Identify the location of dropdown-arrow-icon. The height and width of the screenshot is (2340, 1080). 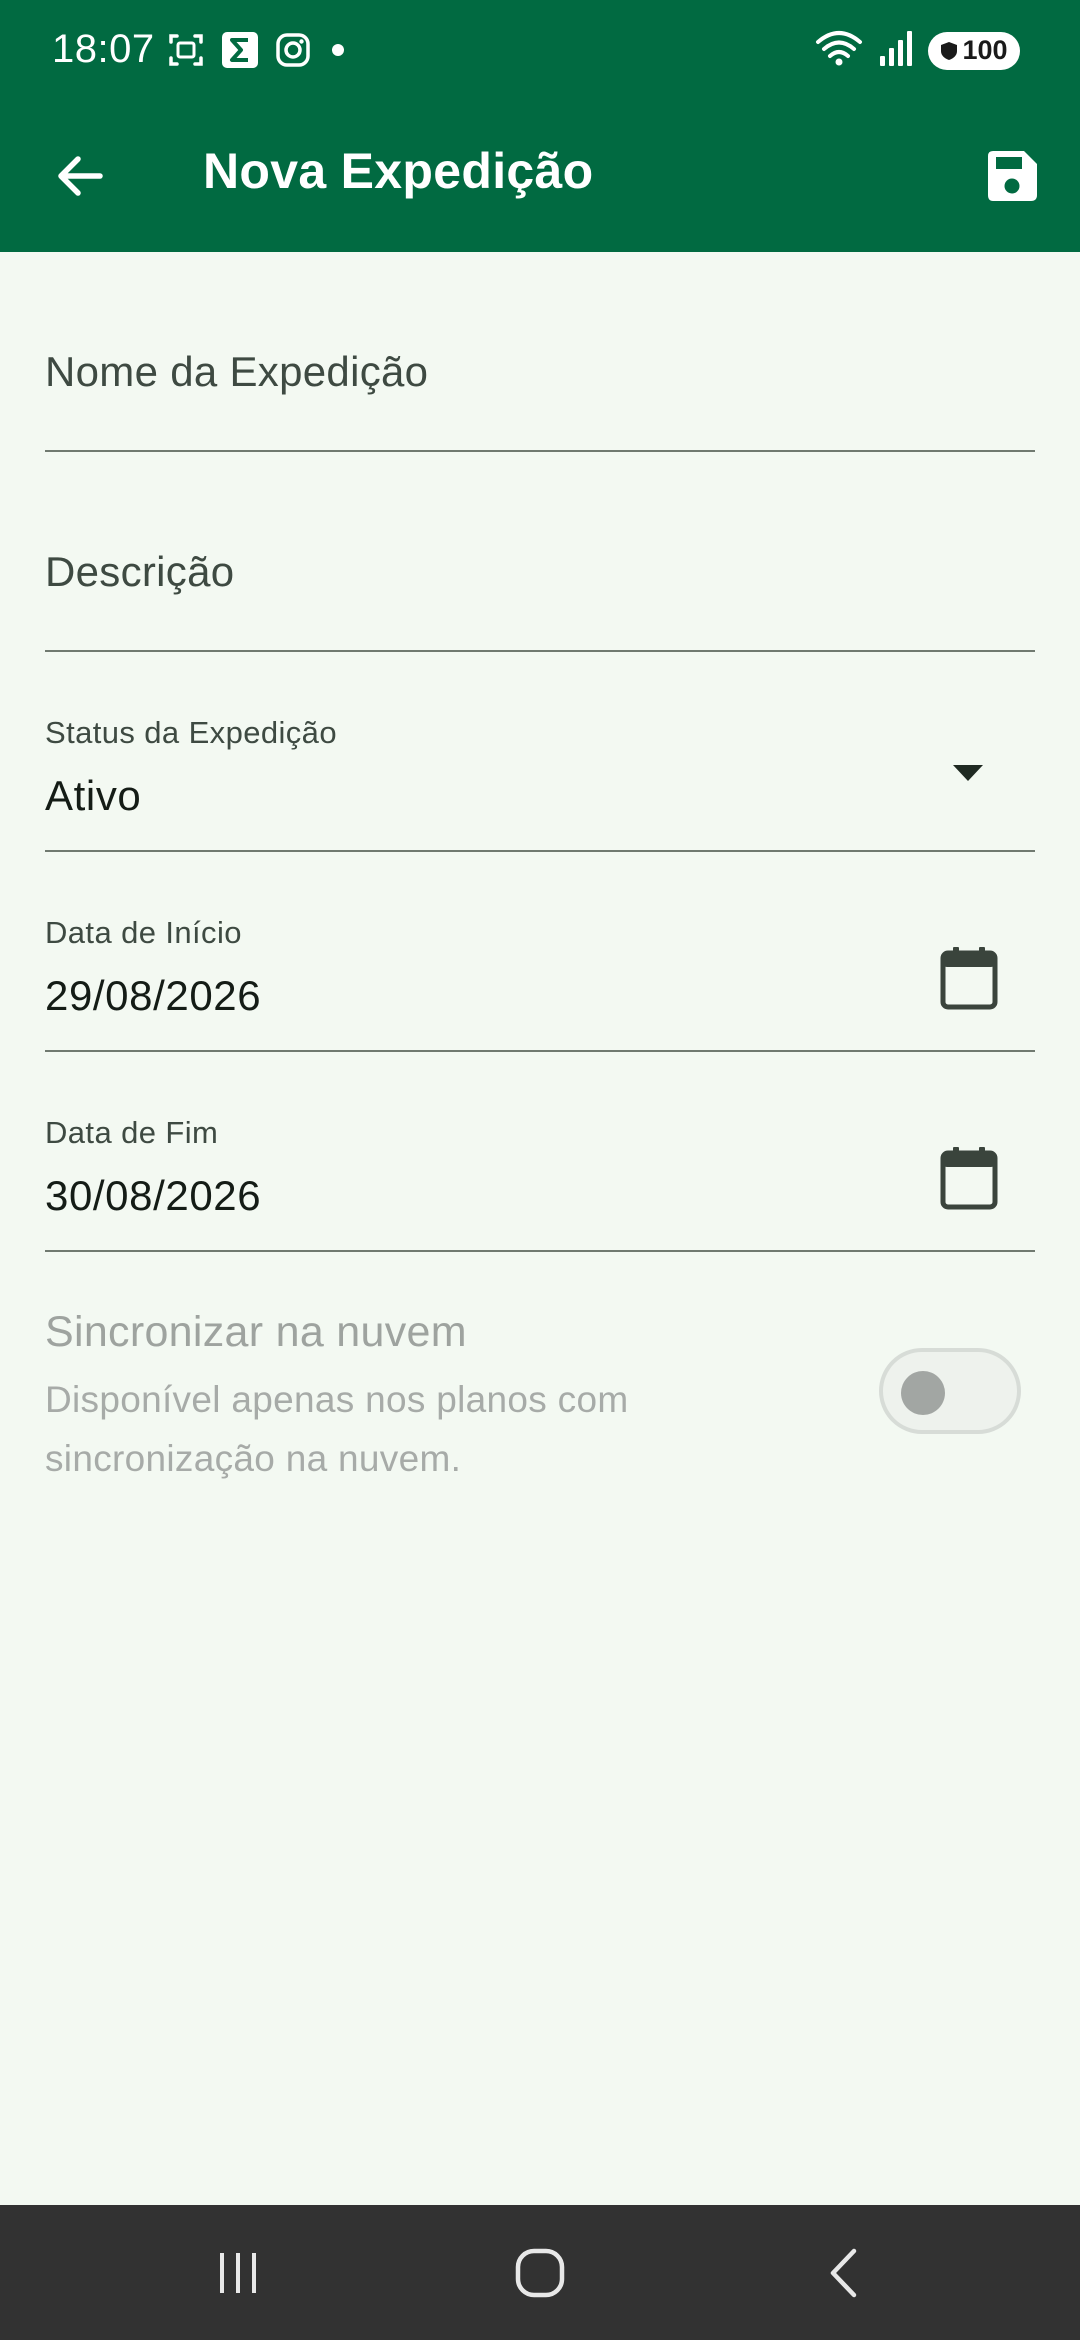
(968, 773).